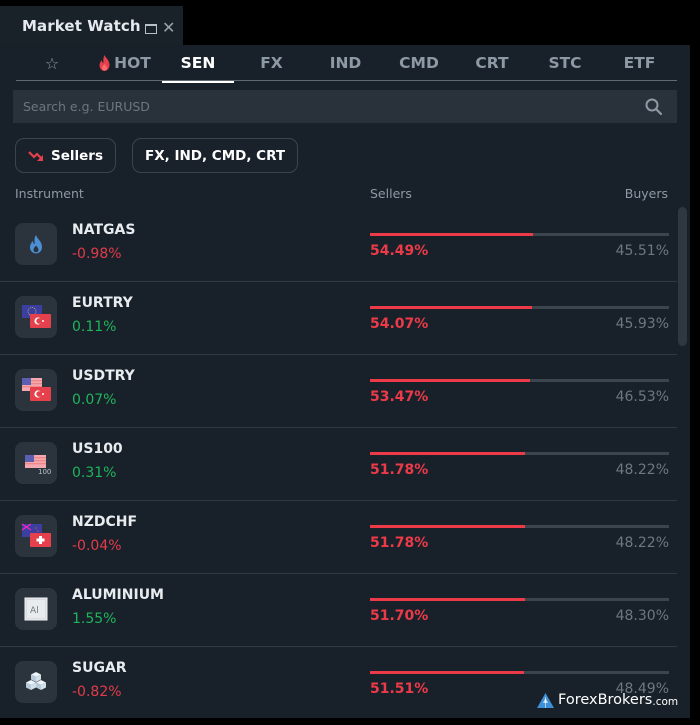  I want to click on flame-icon, so click(104, 63).